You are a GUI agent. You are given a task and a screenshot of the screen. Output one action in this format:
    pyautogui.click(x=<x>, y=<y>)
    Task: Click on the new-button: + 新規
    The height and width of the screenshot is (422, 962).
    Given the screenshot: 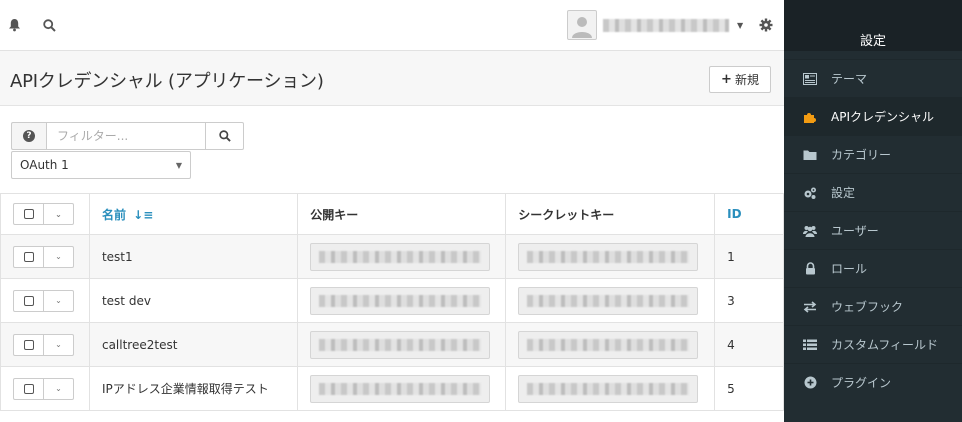 What is the action you would take?
    pyautogui.click(x=740, y=79)
    